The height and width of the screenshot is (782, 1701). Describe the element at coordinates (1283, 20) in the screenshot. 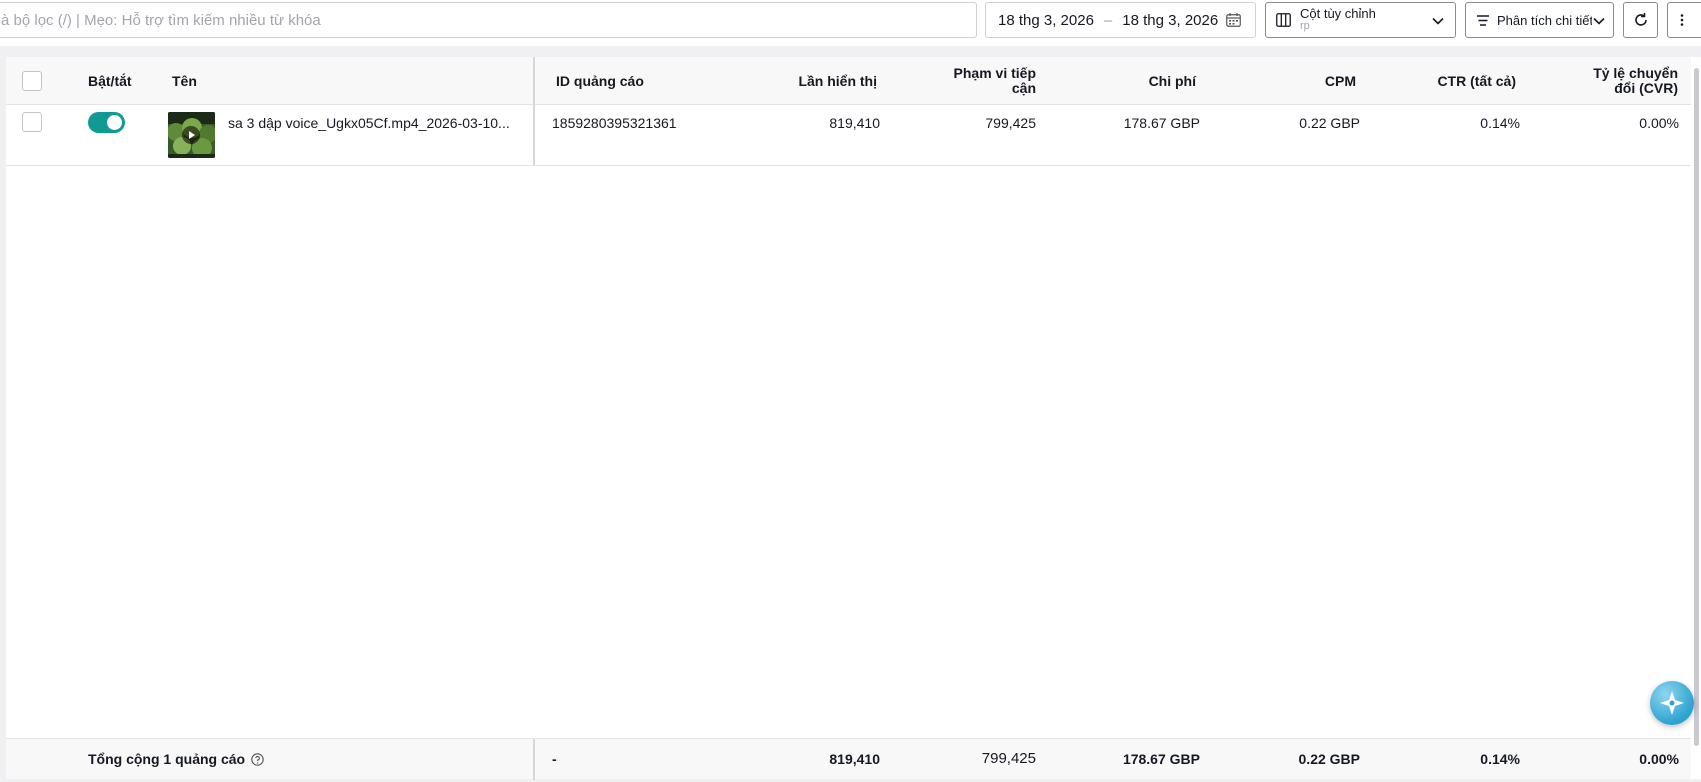

I see `columns-icon` at that location.